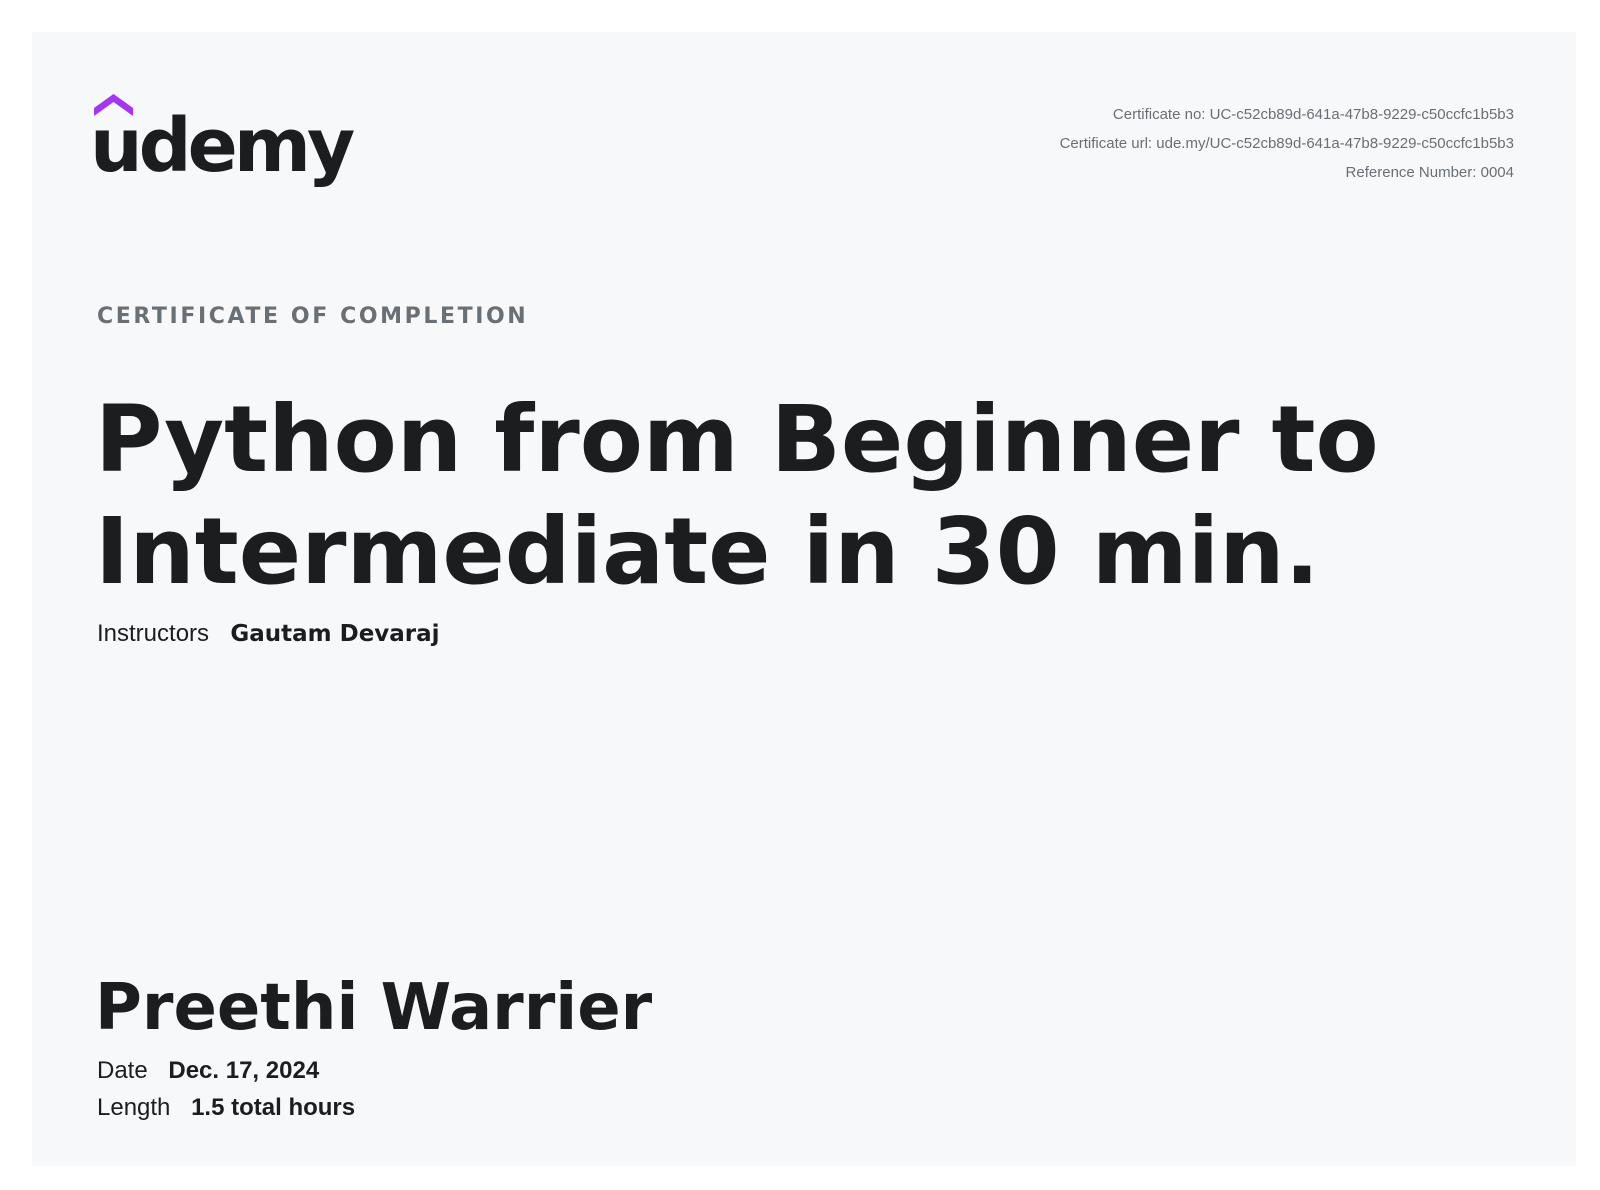 This screenshot has height=1190, width=1600. I want to click on date-line: Date Dec. 17, 2024, so click(208, 1071).